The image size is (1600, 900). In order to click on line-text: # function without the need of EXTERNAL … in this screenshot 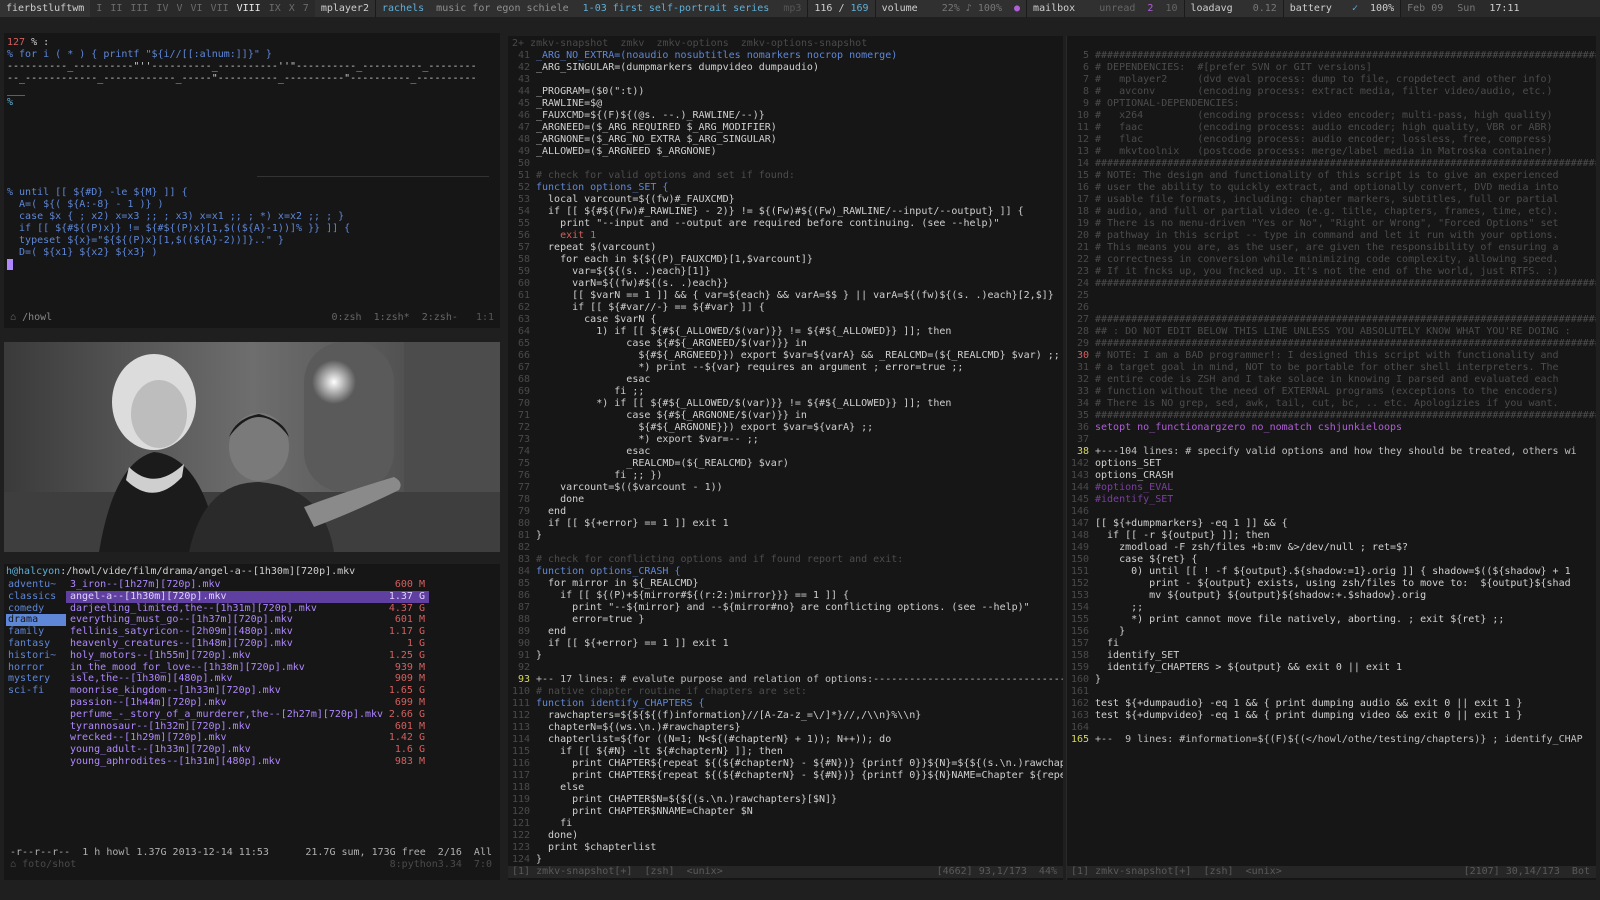, I will do `click(1345, 391)`.